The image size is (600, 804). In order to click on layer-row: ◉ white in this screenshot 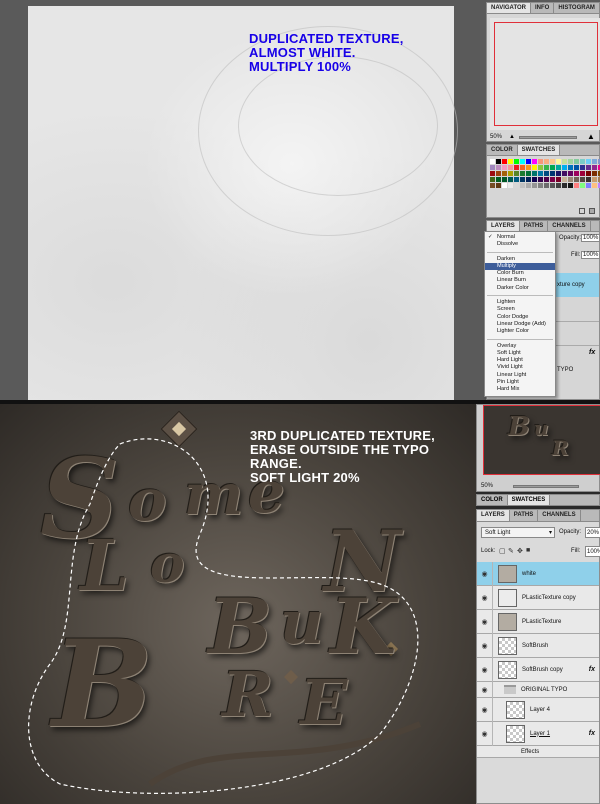, I will do `click(538, 573)`.